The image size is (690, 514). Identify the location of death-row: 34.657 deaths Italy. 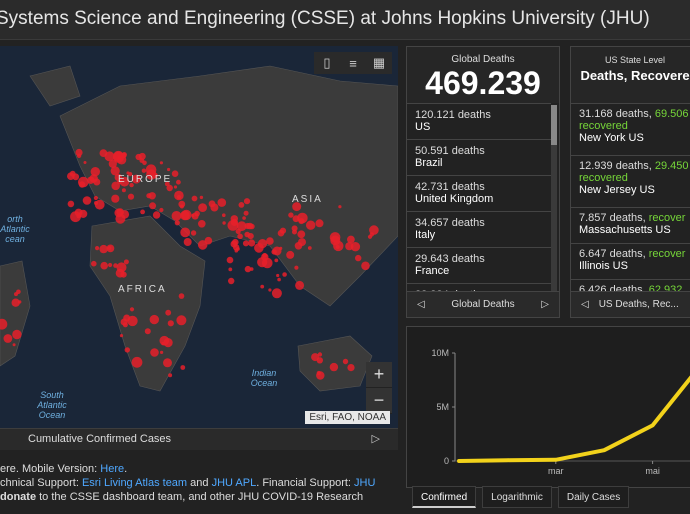
(479, 229).